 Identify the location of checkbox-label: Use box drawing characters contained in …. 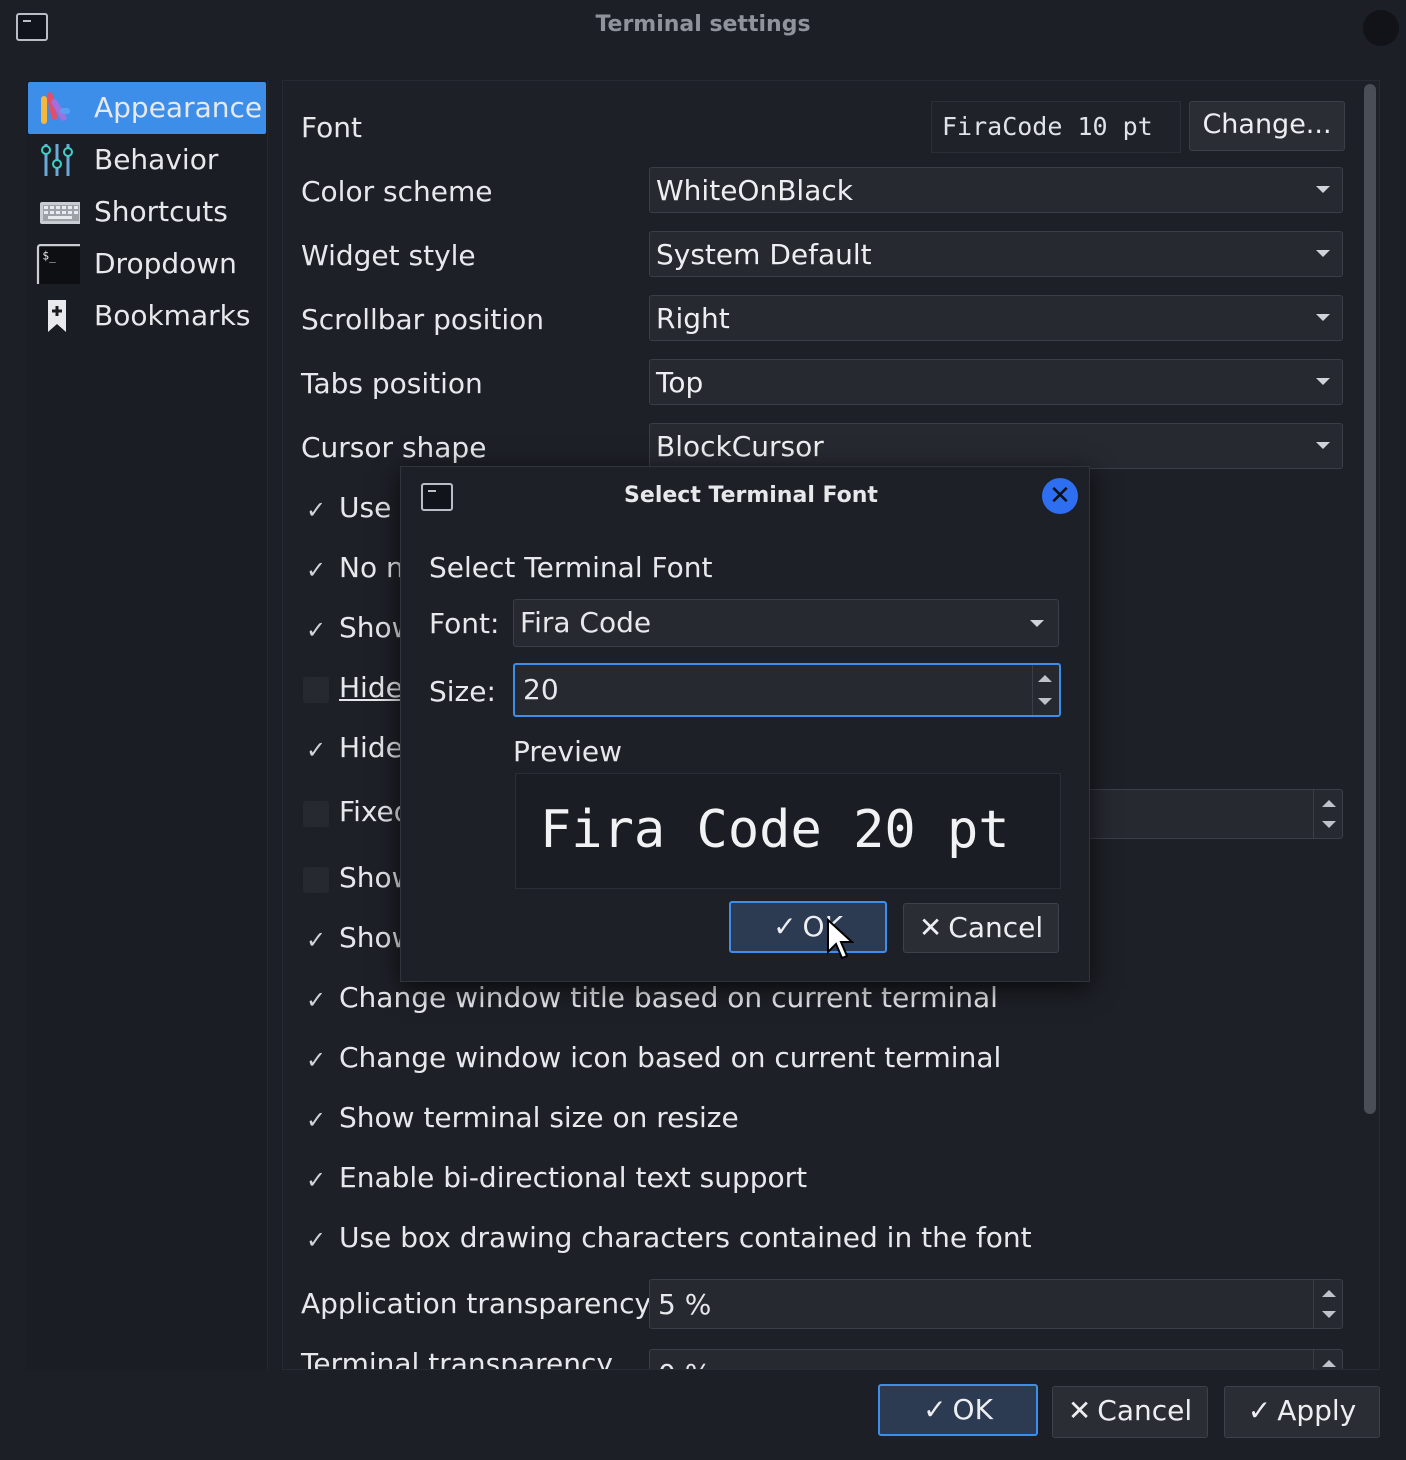
(685, 1237).